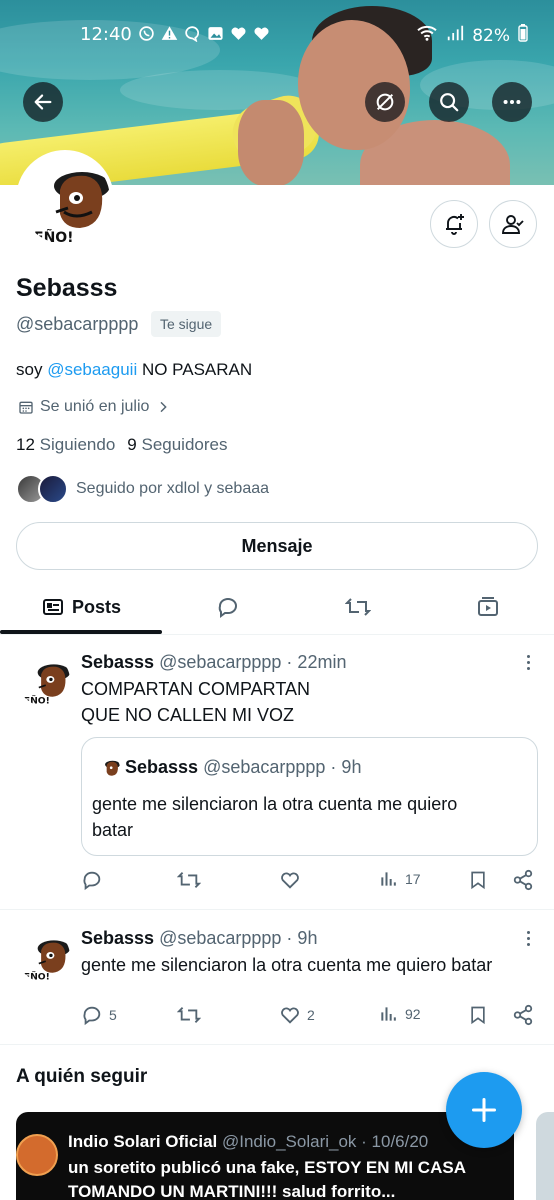 This screenshot has width=554, height=1200. Describe the element at coordinates (400, 879) in the screenshot. I see `views-button: 17` at that location.